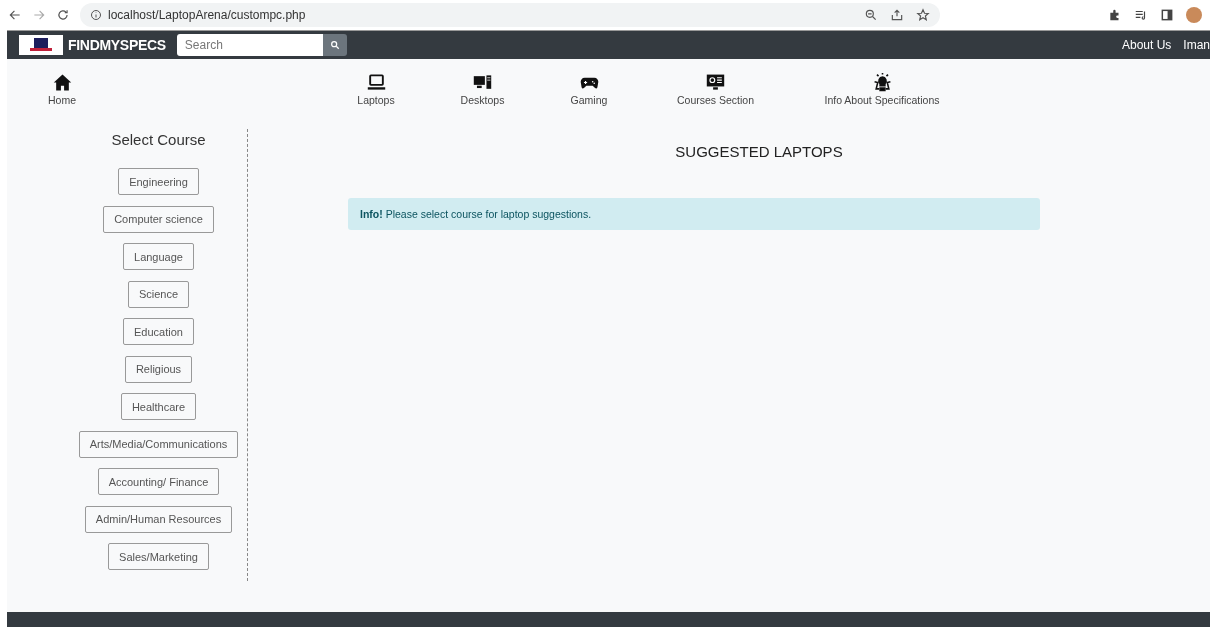 Image resolution: width=1210 pixels, height=628 pixels. What do you see at coordinates (482, 82) in the screenshot?
I see `desktop-icon` at bounding box center [482, 82].